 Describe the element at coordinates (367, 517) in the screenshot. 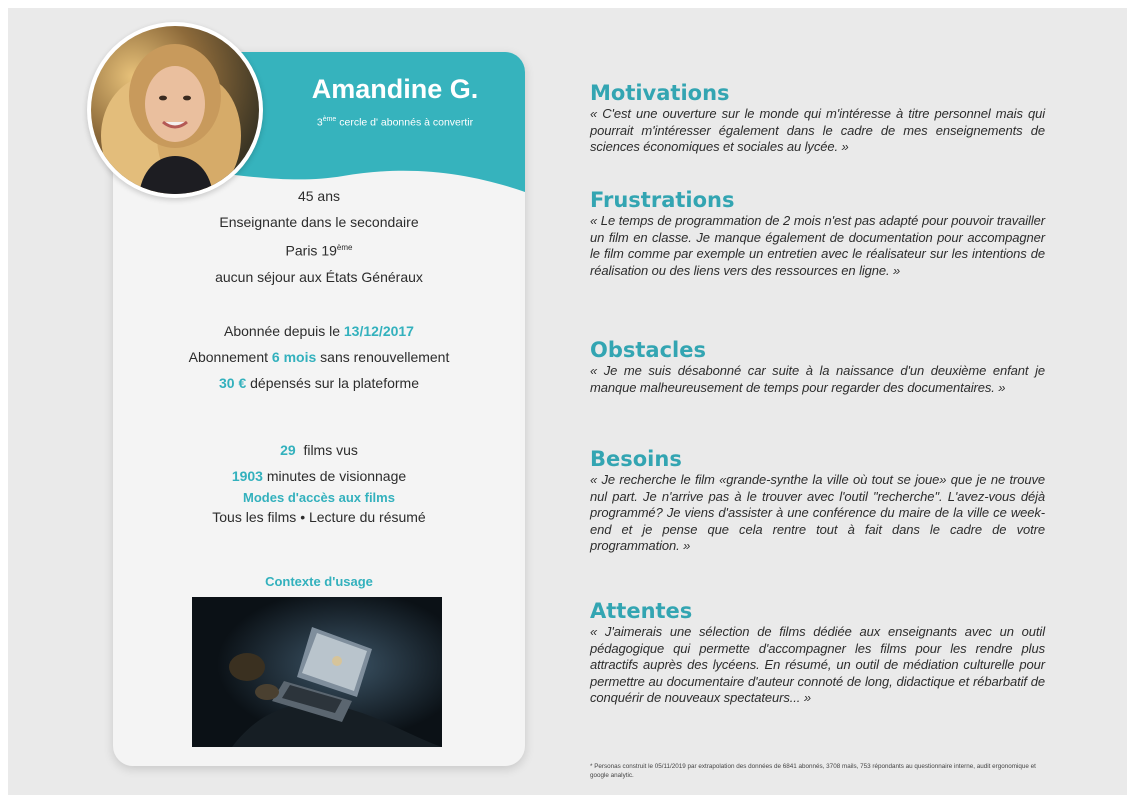

I see `access-mode-summary: Lecture du résumé` at that location.